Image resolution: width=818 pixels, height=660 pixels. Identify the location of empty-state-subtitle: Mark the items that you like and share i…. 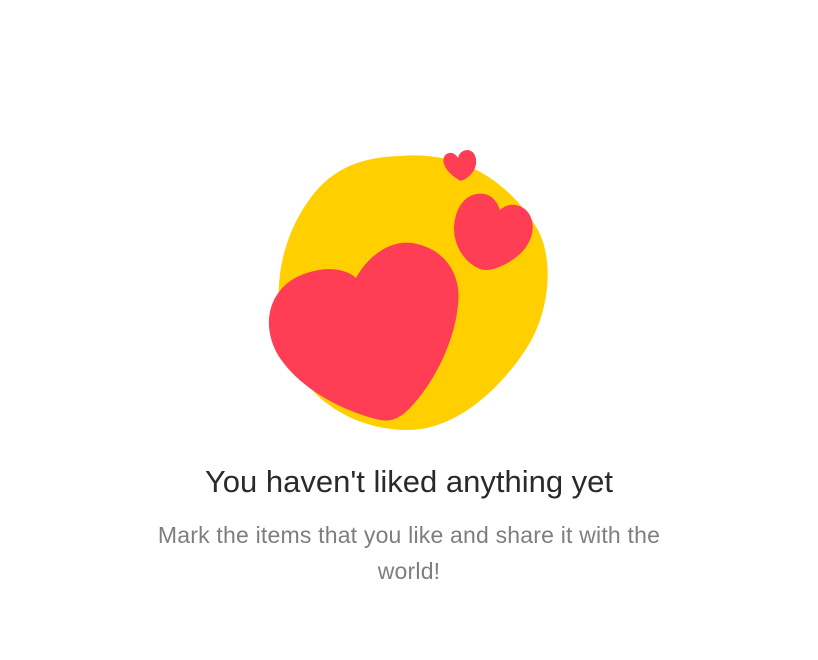
(409, 553).